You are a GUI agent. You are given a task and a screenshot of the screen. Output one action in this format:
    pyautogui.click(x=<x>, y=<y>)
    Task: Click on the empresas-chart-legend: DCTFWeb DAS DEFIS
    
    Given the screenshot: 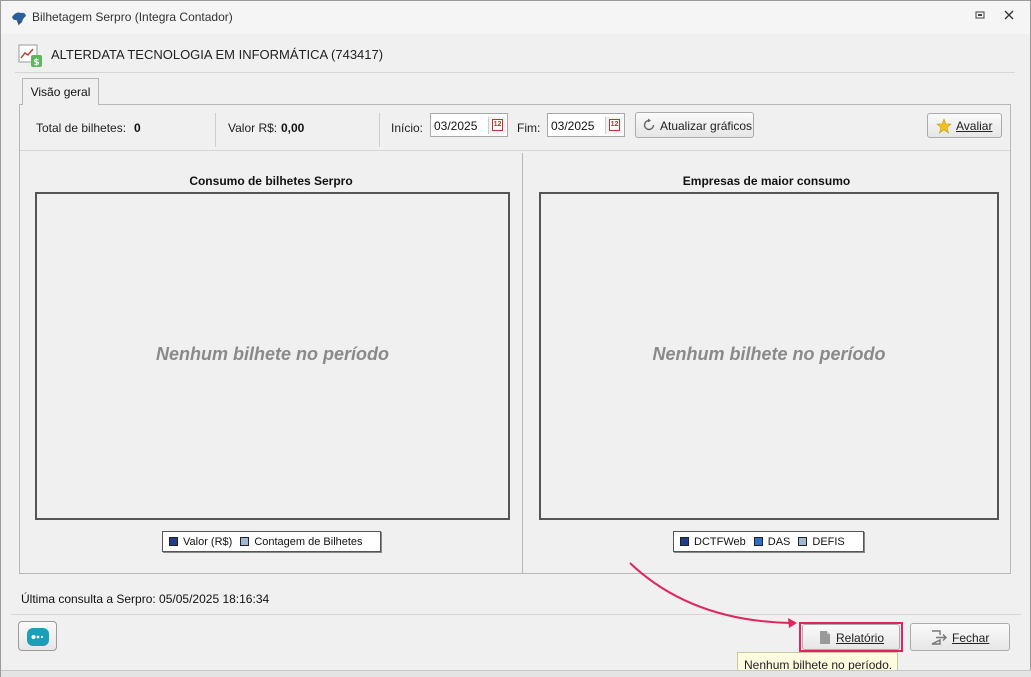 What is the action you would take?
    pyautogui.click(x=768, y=541)
    